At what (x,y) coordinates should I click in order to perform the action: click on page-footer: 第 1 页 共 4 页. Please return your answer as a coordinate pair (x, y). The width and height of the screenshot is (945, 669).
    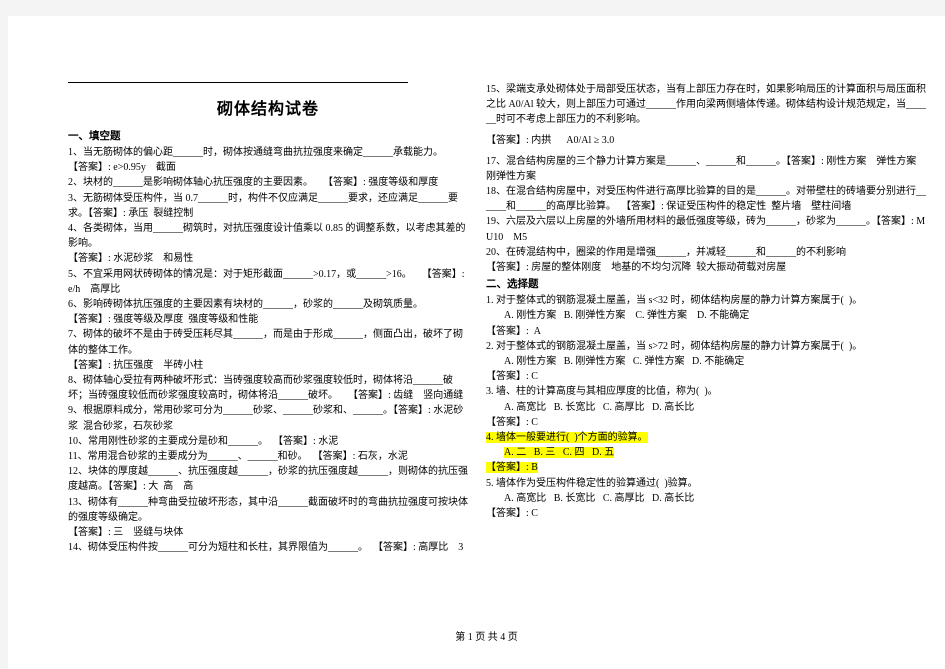
    Looking at the image, I should click on (476, 635).